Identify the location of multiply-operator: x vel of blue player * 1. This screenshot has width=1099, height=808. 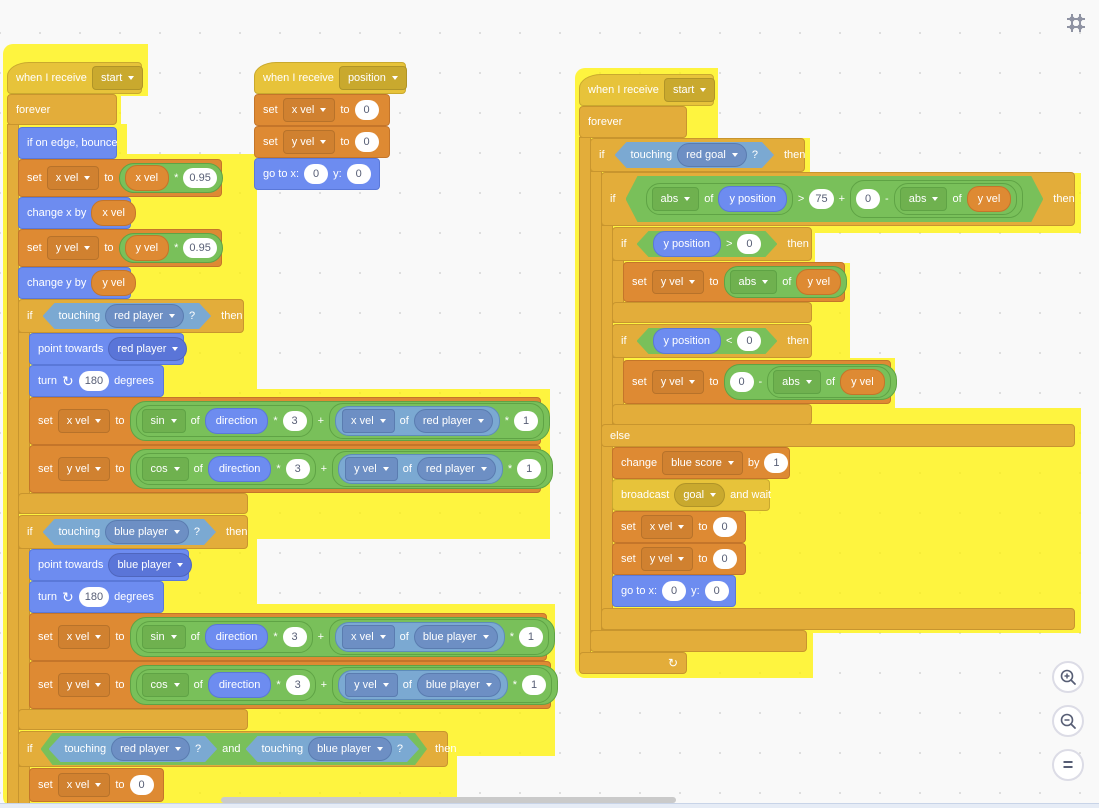
(439, 637).